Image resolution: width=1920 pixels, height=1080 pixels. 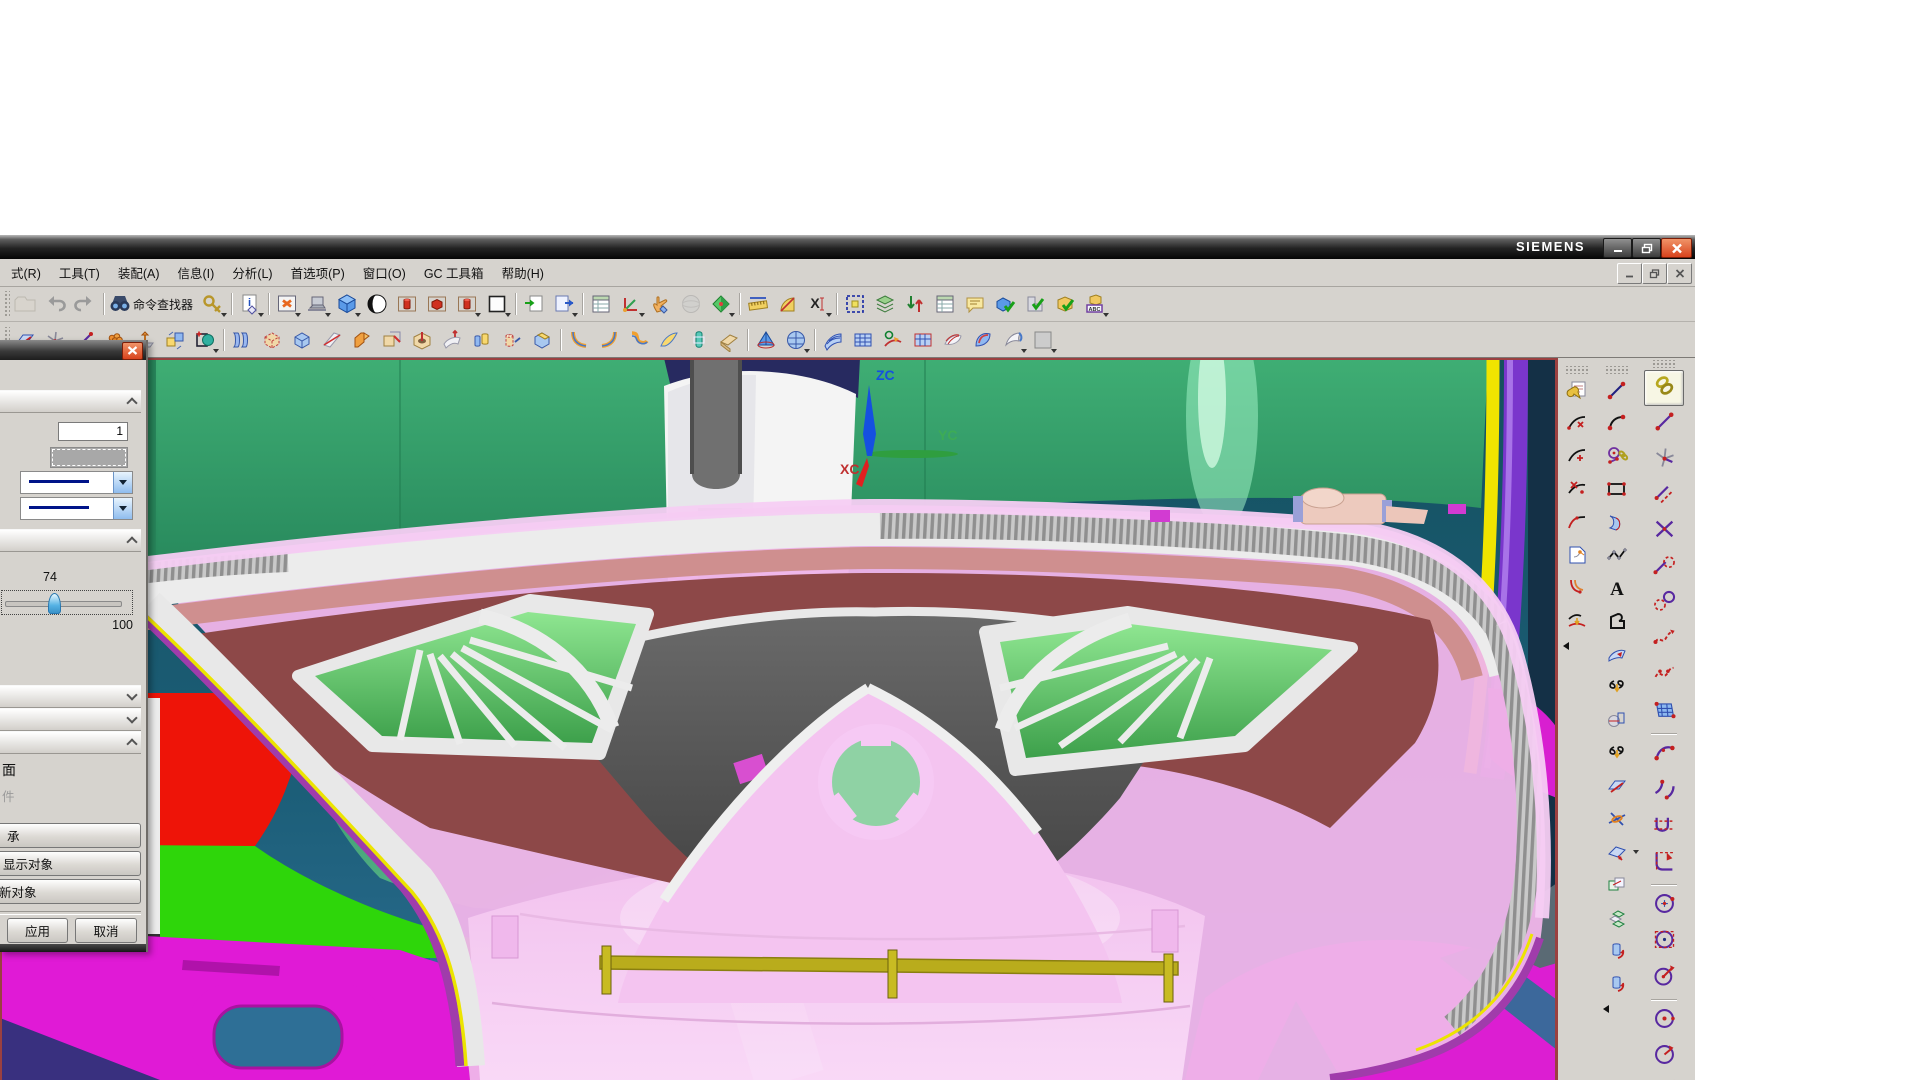 I want to click on wave-spline-button, so click(x=1664, y=676).